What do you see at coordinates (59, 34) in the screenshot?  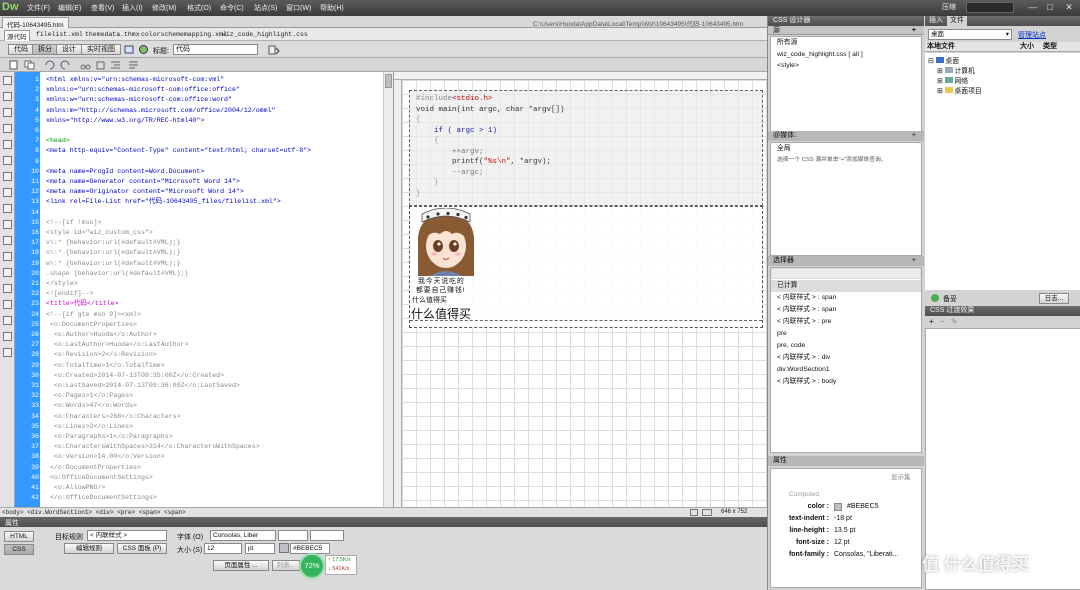 I see `related-file: filelist.xml` at bounding box center [59, 34].